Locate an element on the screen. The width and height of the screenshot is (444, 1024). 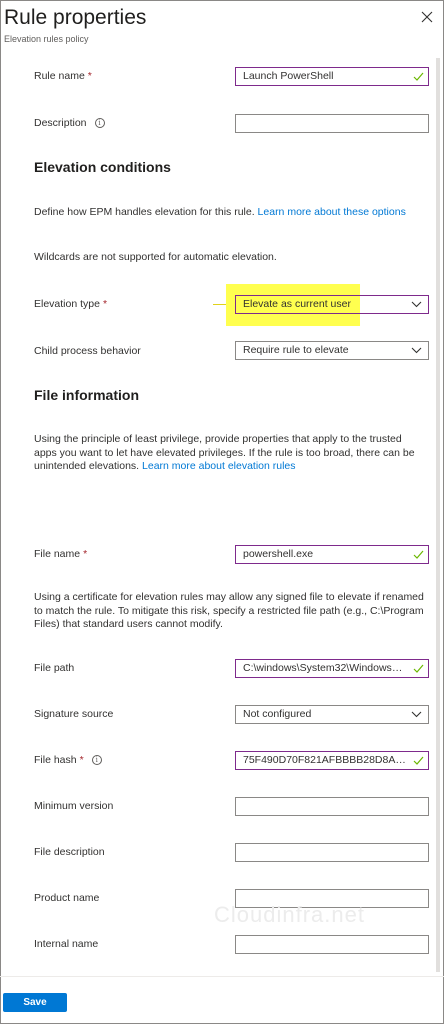
signature-source-label: Signature source is located at coordinates (74, 714).